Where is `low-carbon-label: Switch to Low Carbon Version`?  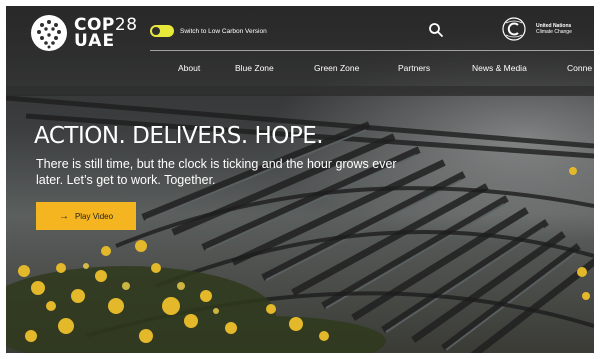
low-carbon-label: Switch to Low Carbon Version is located at coordinates (223, 31).